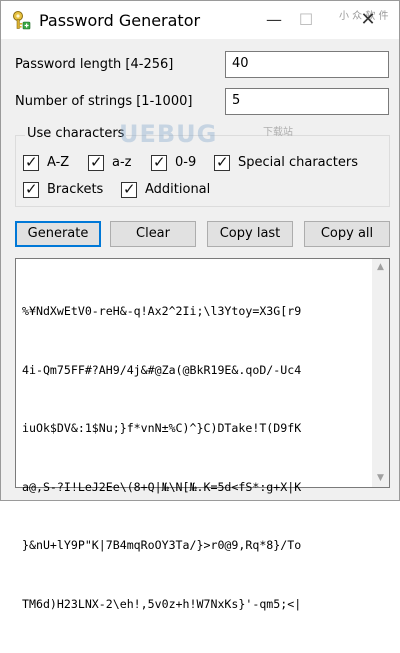  Describe the element at coordinates (94, 64) in the screenshot. I see `password-length-label: Password length [4-256]` at that location.